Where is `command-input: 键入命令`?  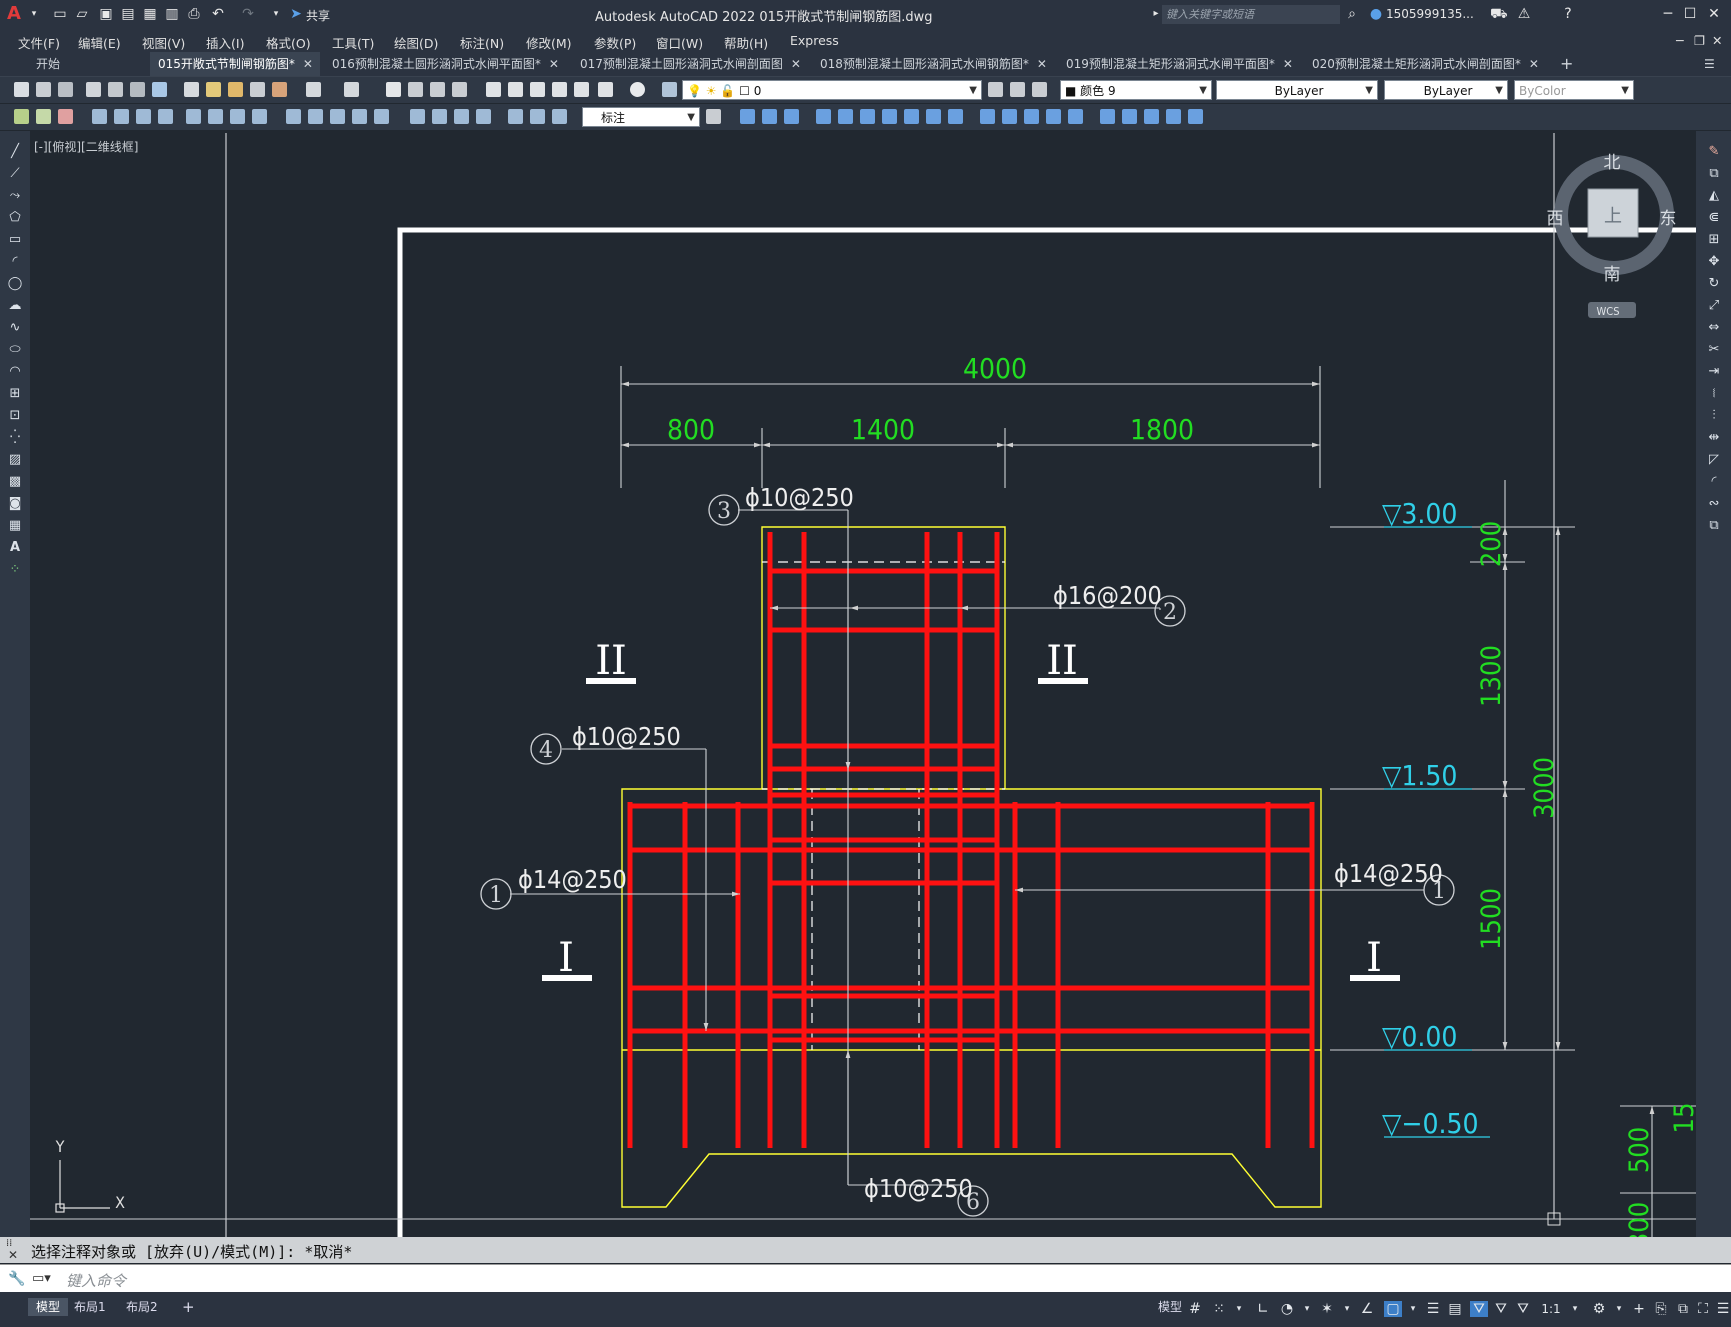
command-input: 键入命令 is located at coordinates (96, 1280).